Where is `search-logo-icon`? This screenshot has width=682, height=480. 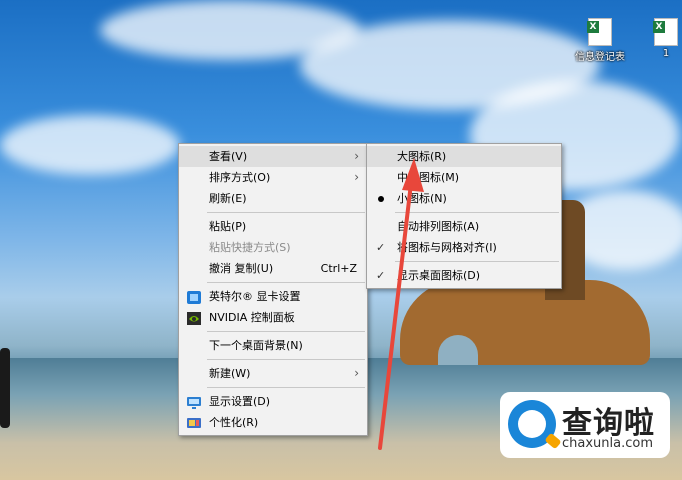
search-logo-icon is located at coordinates (535, 425).